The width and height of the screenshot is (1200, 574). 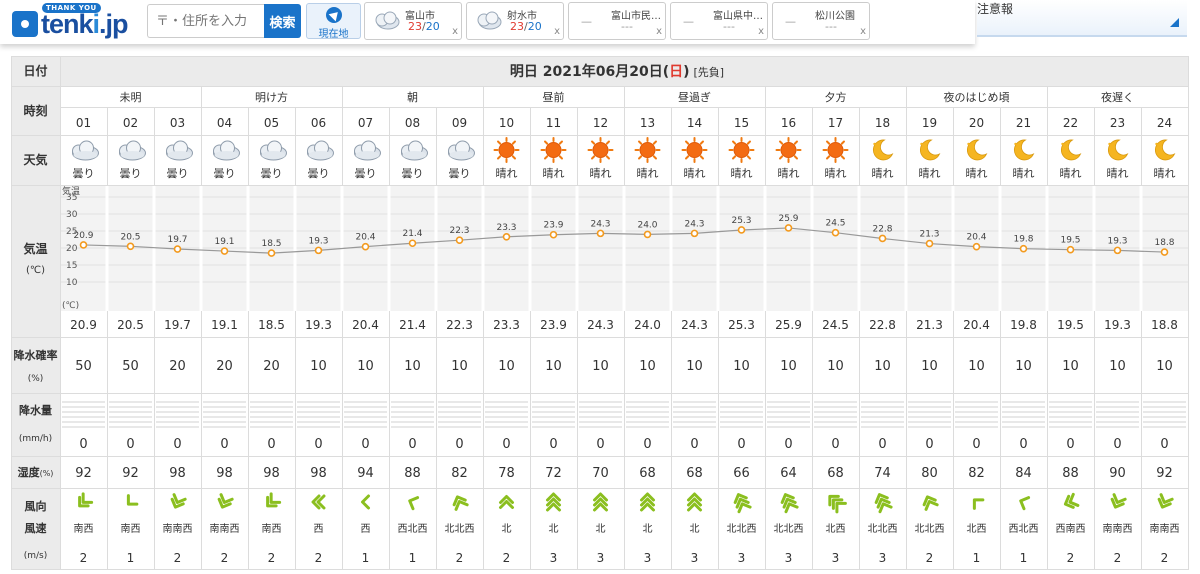 I want to click on temp-value: 19.8, so click(x=1023, y=325).